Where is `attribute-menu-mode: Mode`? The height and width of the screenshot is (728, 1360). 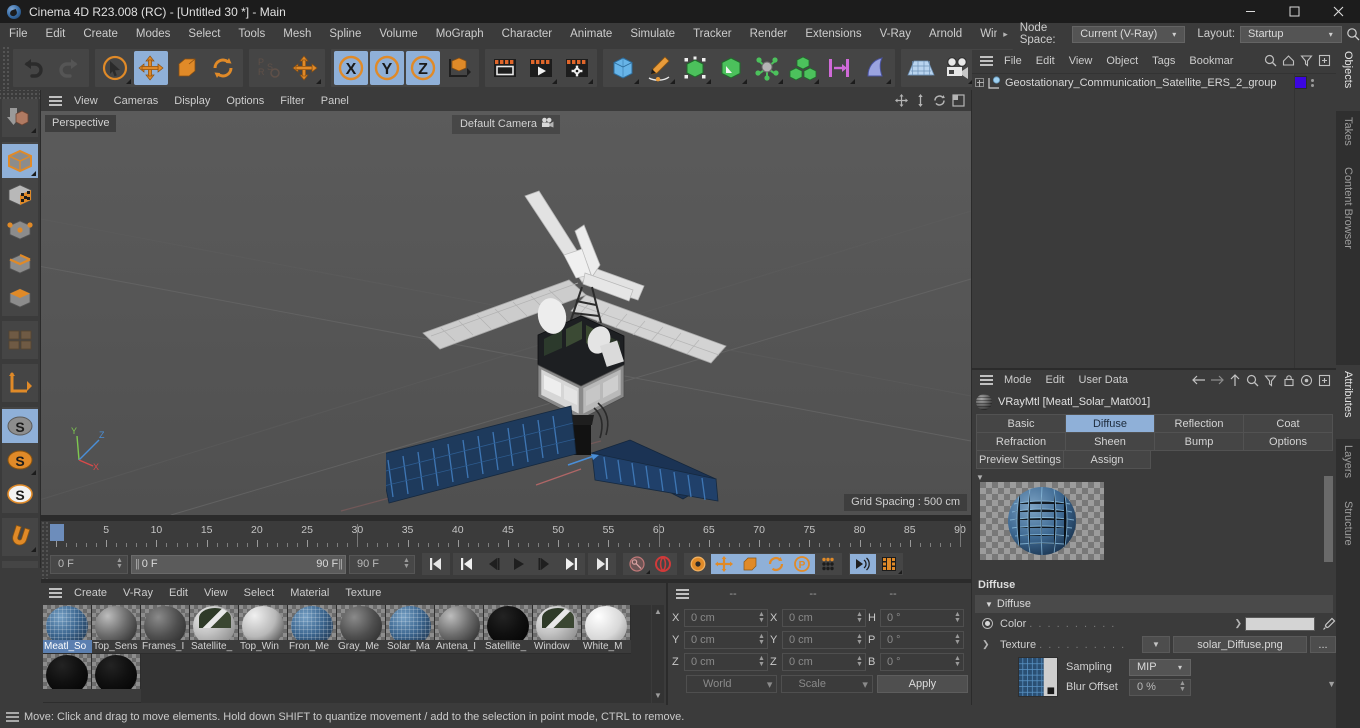
attribute-menu-mode: Mode is located at coordinates (1018, 380).